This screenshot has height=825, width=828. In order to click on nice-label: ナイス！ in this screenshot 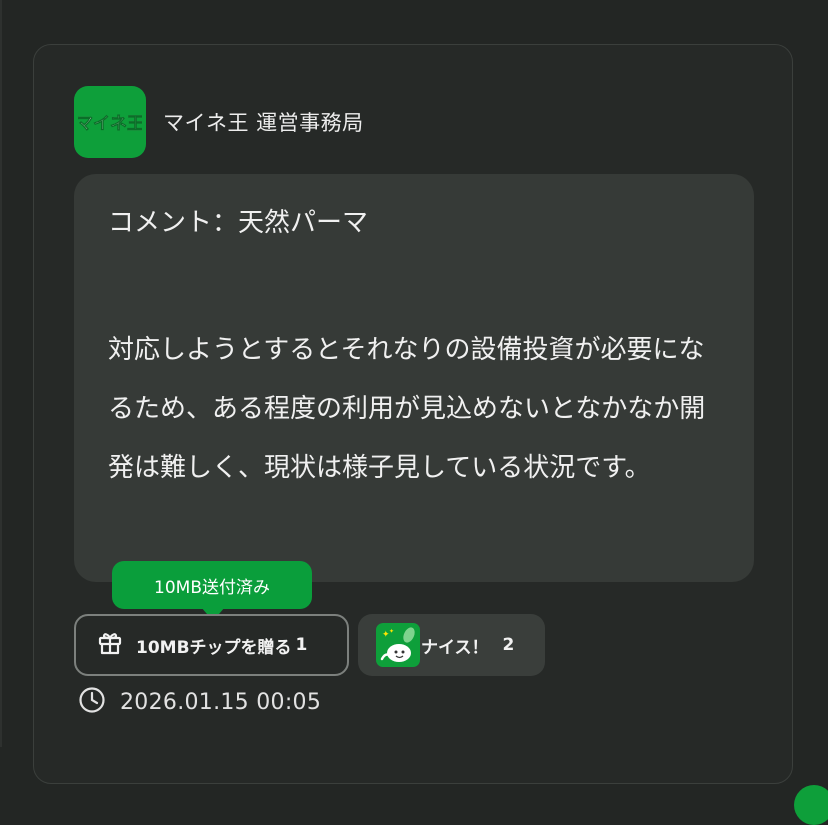, I will do `click(455, 647)`.